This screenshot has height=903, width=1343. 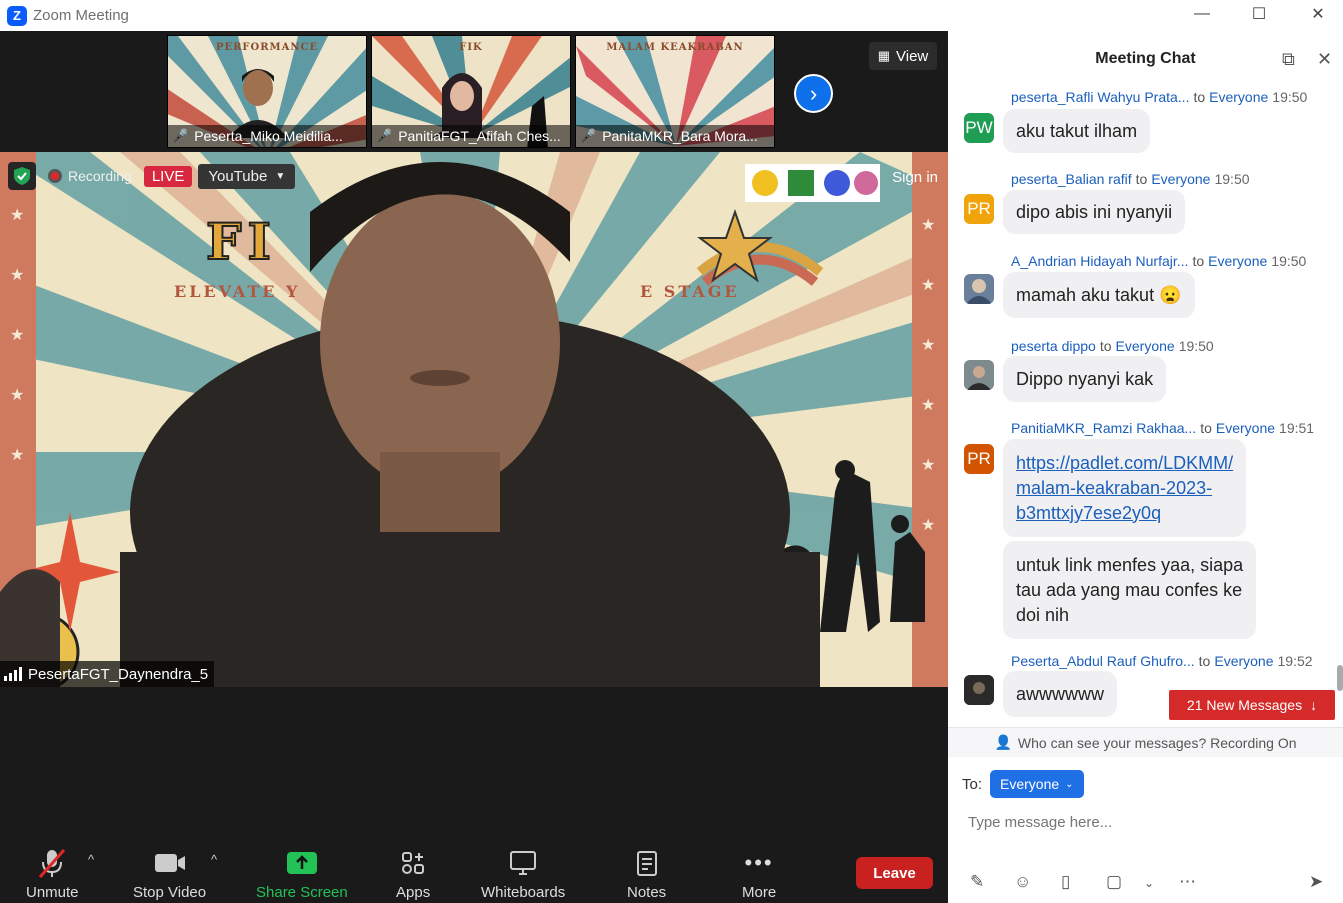 What do you see at coordinates (238, 176) in the screenshot?
I see `youtube-label: YouTube` at bounding box center [238, 176].